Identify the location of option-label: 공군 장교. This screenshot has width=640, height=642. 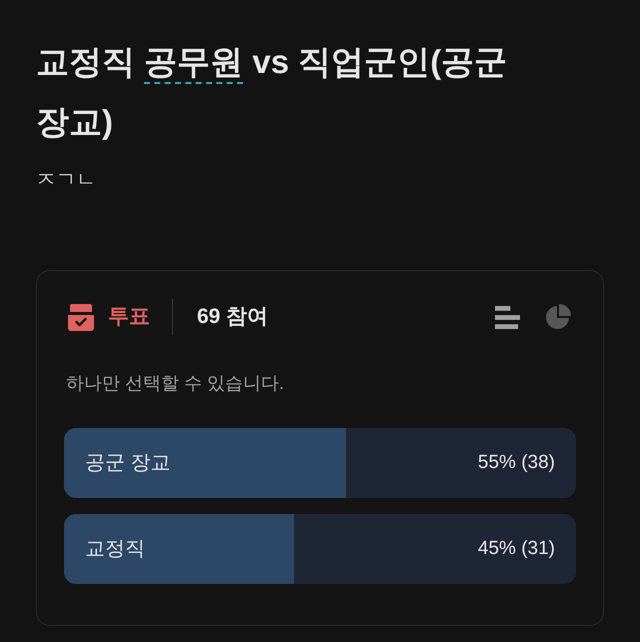
(128, 463).